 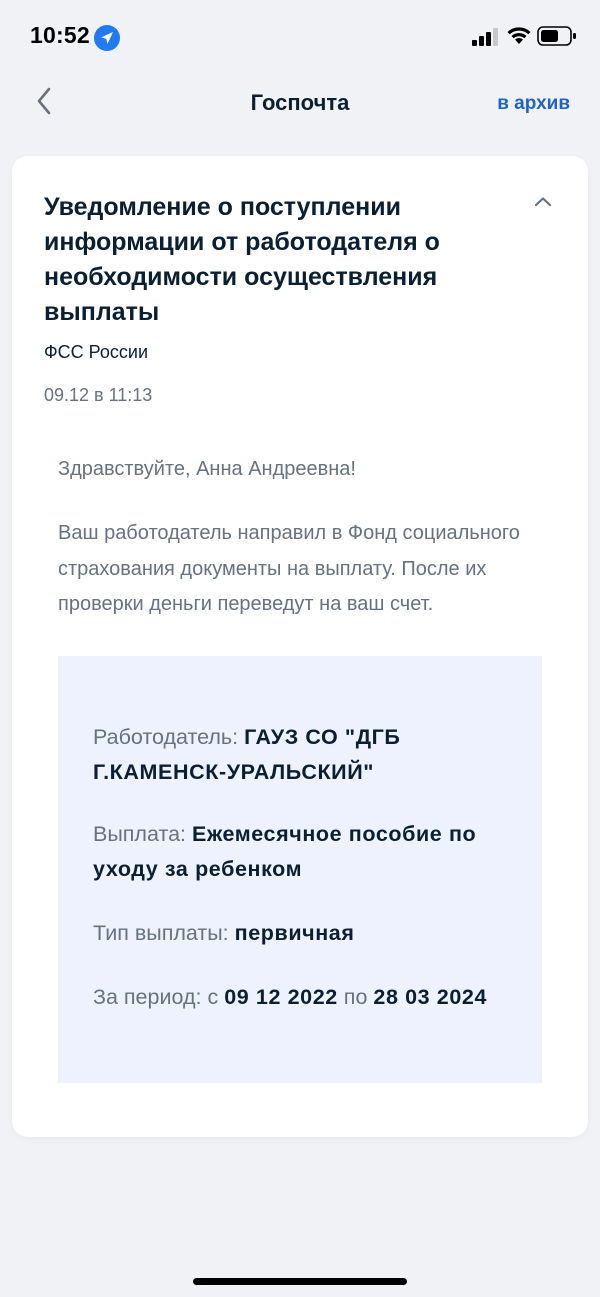 I want to click on battery-icon, so click(x=556, y=36).